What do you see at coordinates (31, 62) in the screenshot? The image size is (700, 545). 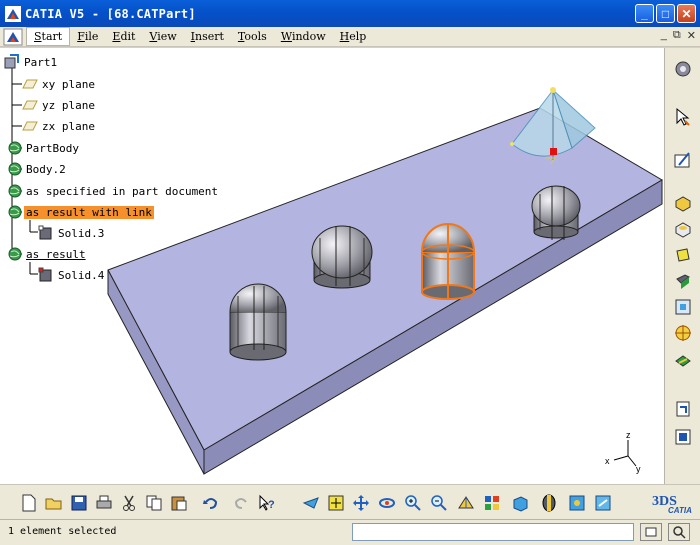 I see `tree-node-part1: Part1` at bounding box center [31, 62].